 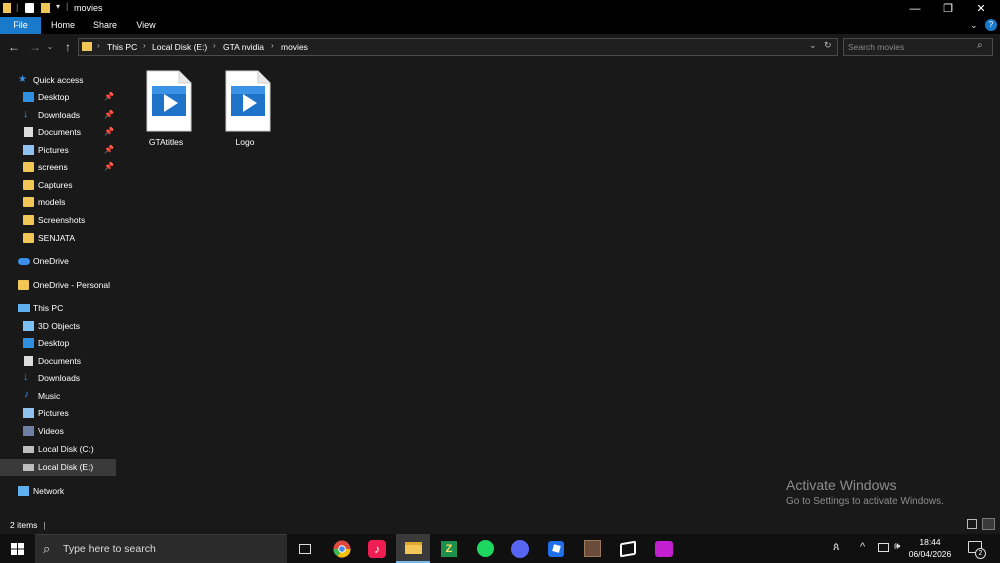 What do you see at coordinates (836, 547) in the screenshot?
I see `people-icon: ጰ` at bounding box center [836, 547].